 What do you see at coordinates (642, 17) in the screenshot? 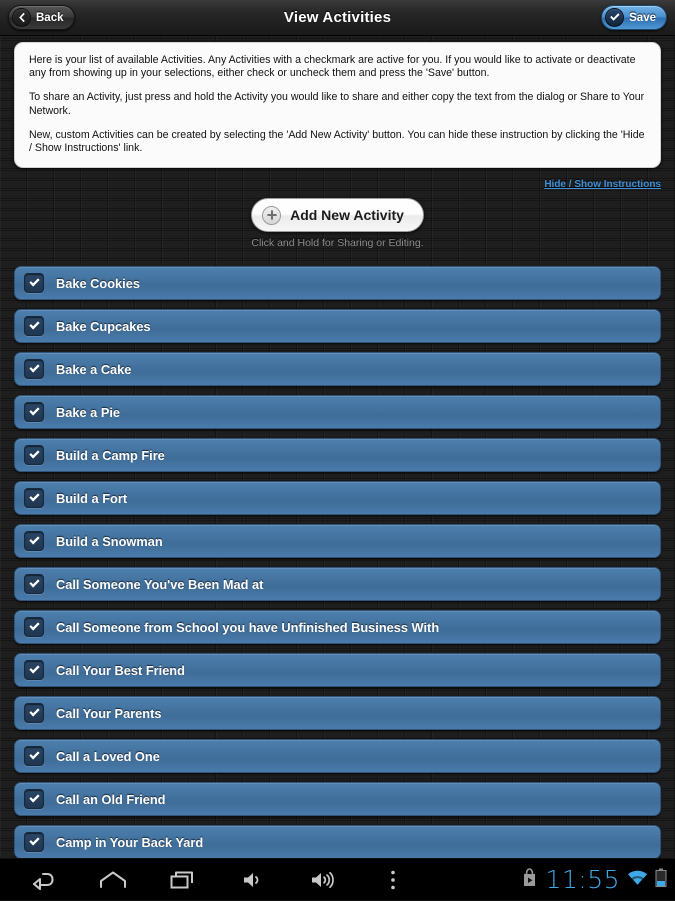
I see `save-button-label: Save` at bounding box center [642, 17].